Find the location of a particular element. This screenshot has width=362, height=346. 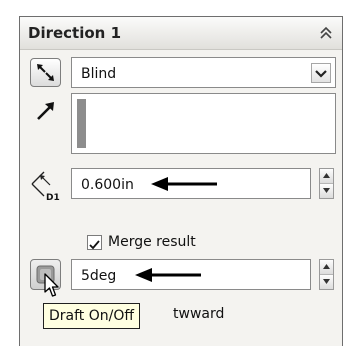

depth-value: 0.600in is located at coordinates (107, 185).